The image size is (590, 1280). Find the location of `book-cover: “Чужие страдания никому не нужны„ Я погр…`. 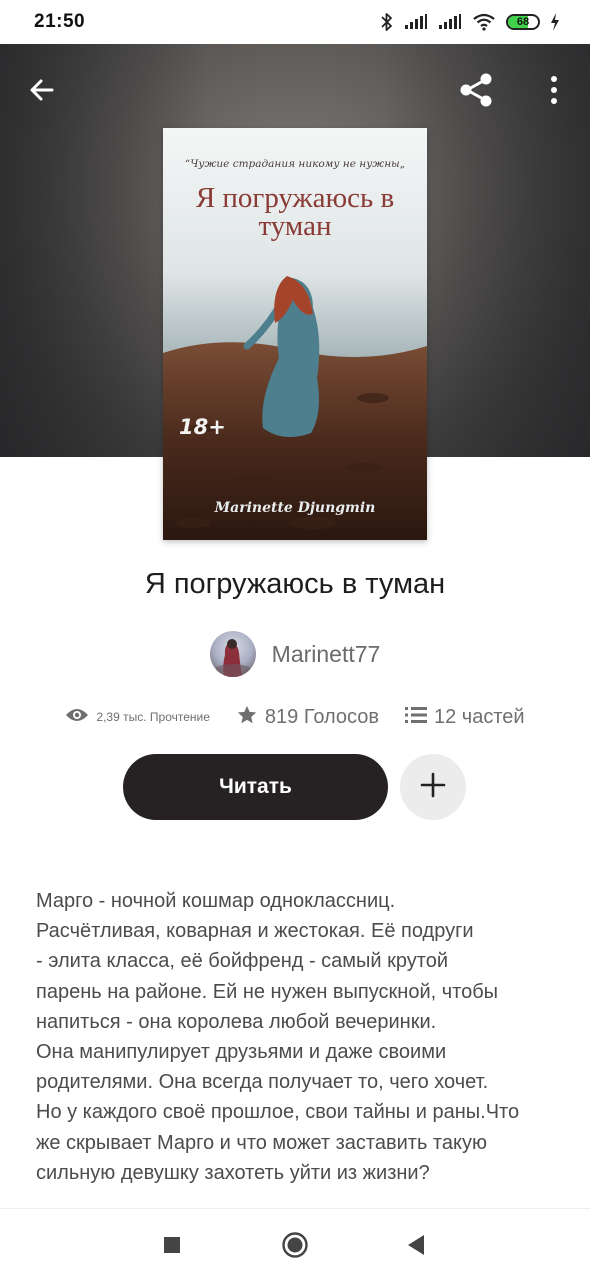

book-cover: “Чужие страдания никому не нужны„ Я погр… is located at coordinates (295, 334).